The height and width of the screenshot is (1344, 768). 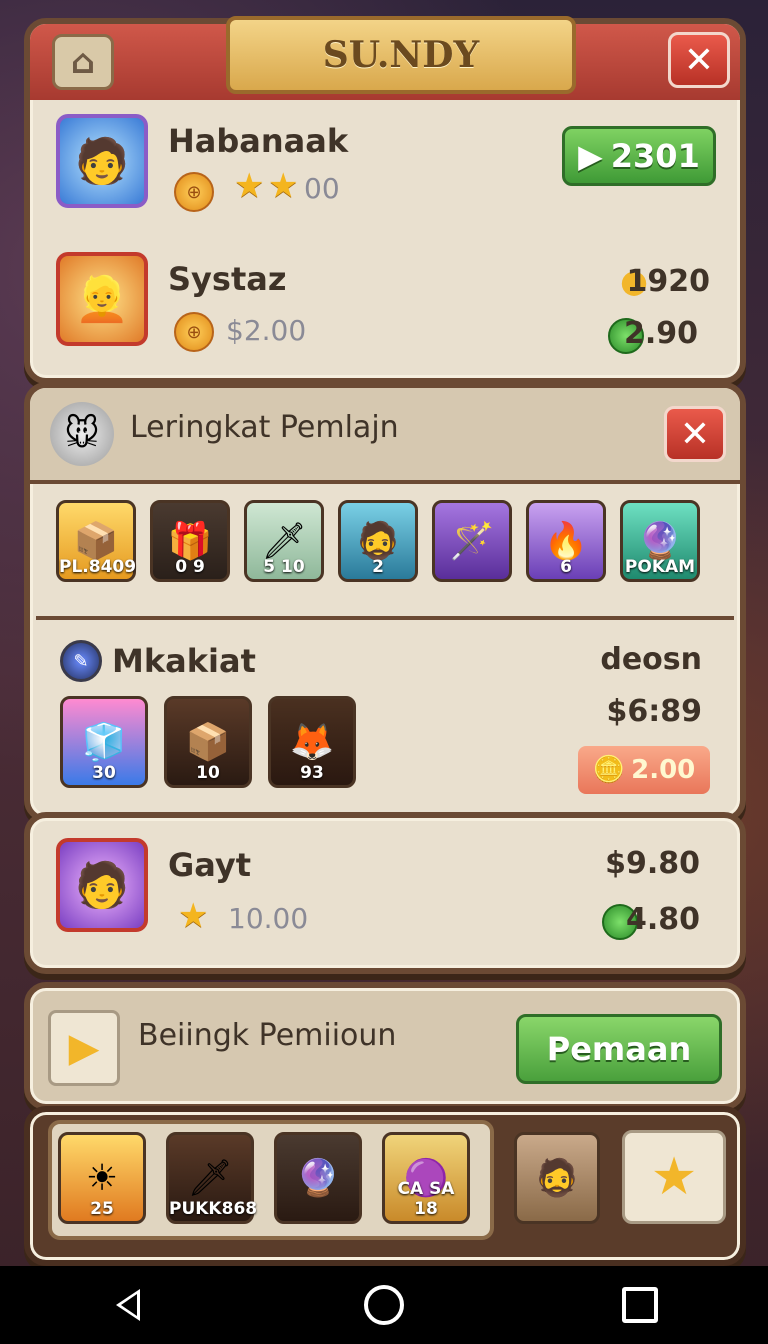 I want to click on player-row: 🧑 Habanaak ⊕ ★ ★ 00 ▶ 2301, so click(x=385, y=168).